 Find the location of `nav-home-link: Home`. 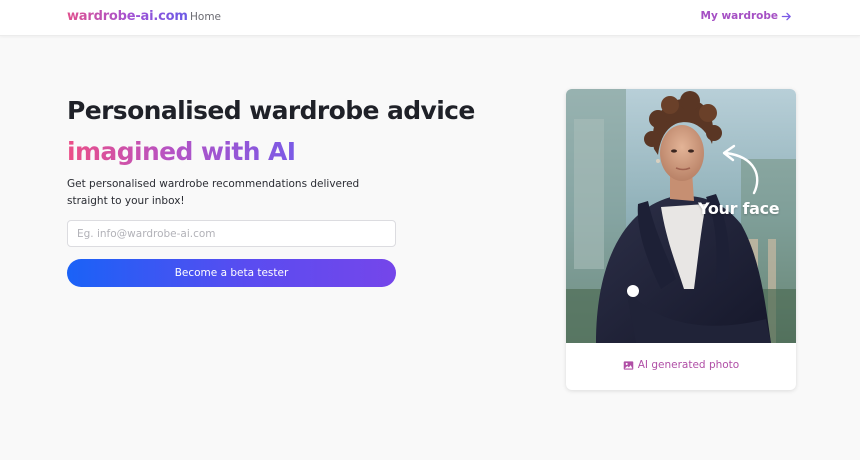

nav-home-link: Home is located at coordinates (205, 17).